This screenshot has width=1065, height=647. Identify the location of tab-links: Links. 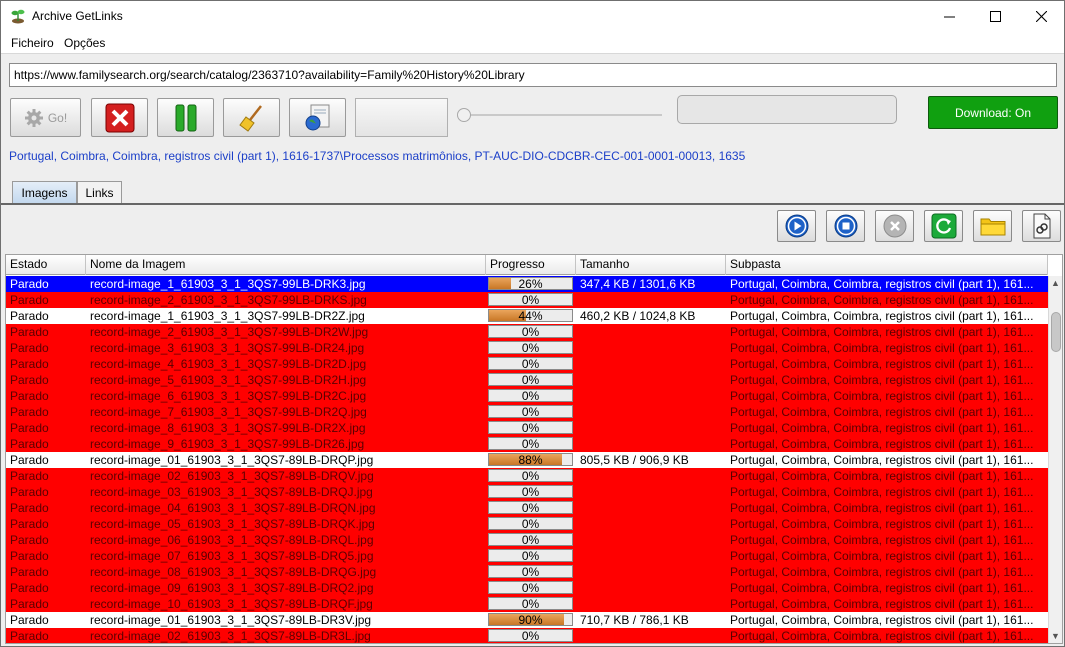
(99, 192).